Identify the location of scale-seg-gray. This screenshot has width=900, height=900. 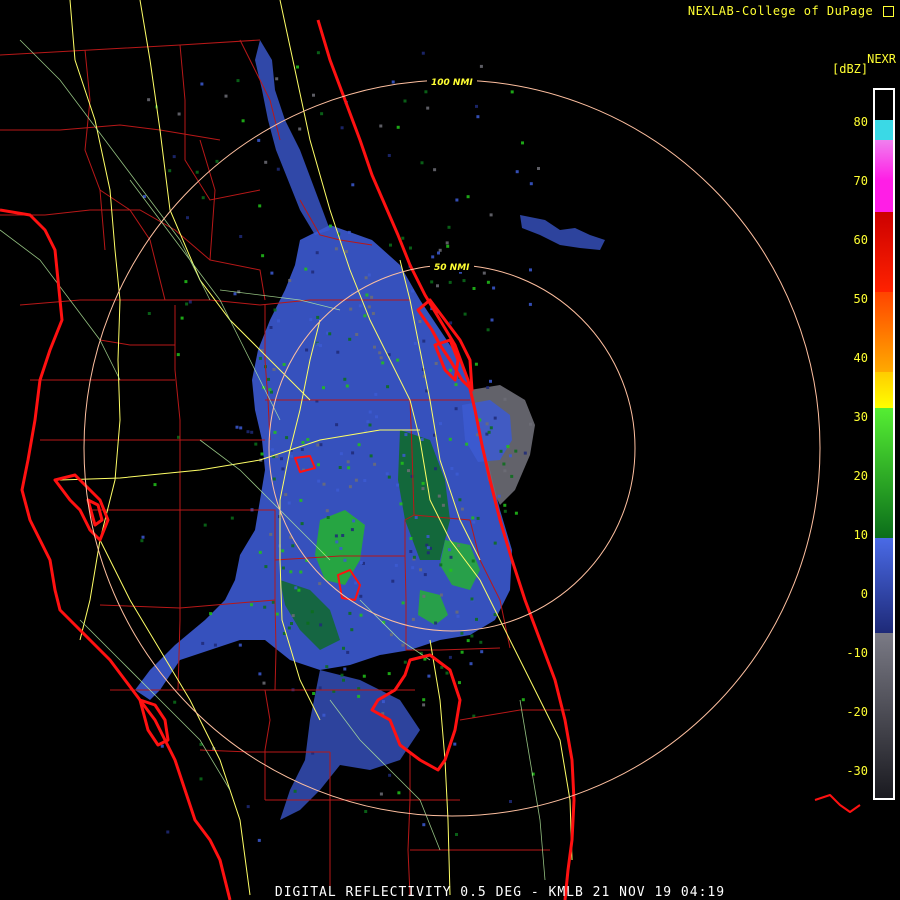
(884, 715).